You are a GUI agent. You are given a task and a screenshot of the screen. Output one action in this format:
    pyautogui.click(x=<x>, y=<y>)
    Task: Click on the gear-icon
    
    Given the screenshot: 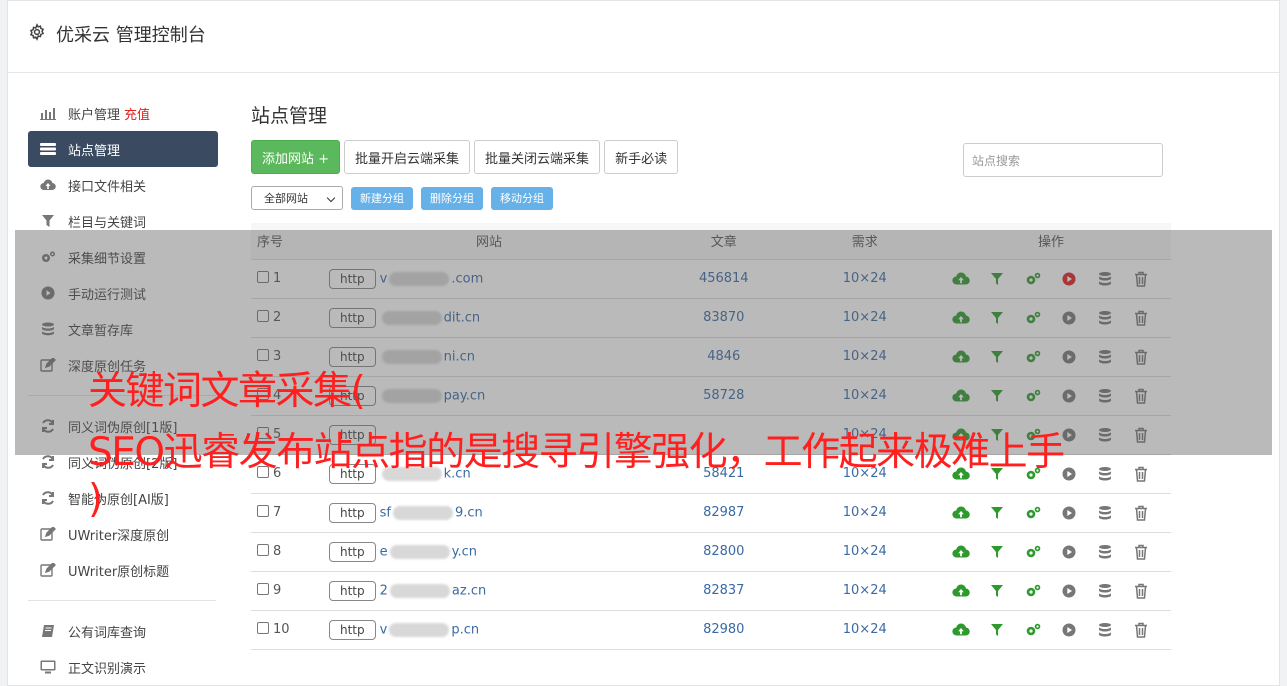 What is the action you would take?
    pyautogui.click(x=37, y=34)
    